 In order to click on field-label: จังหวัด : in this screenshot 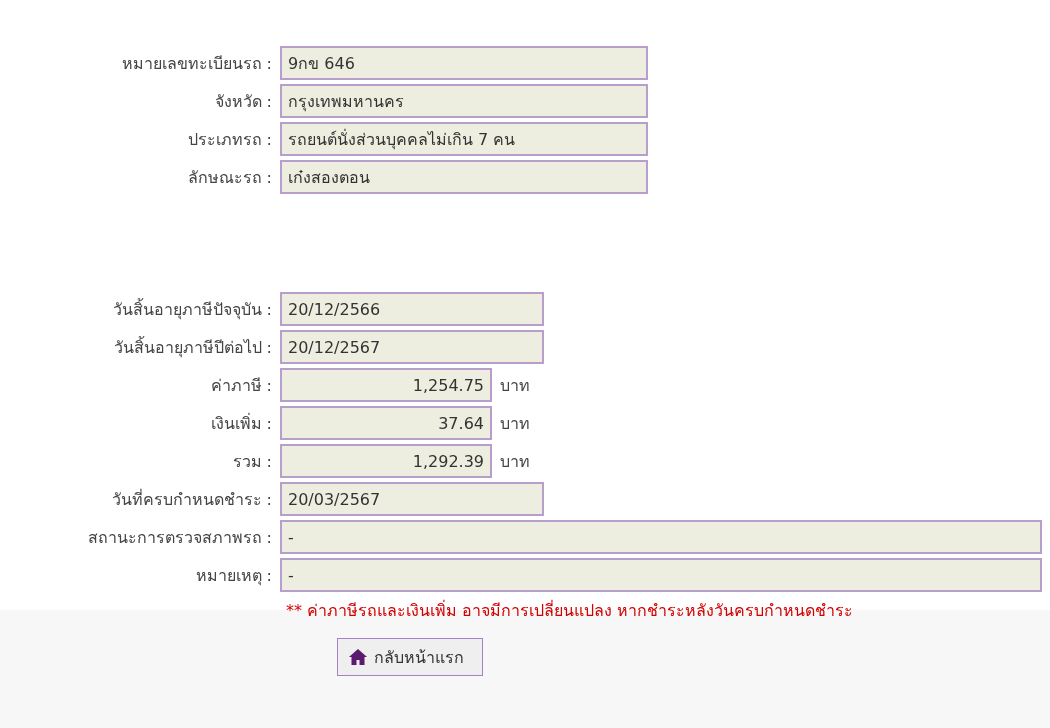, I will do `click(242, 101)`.